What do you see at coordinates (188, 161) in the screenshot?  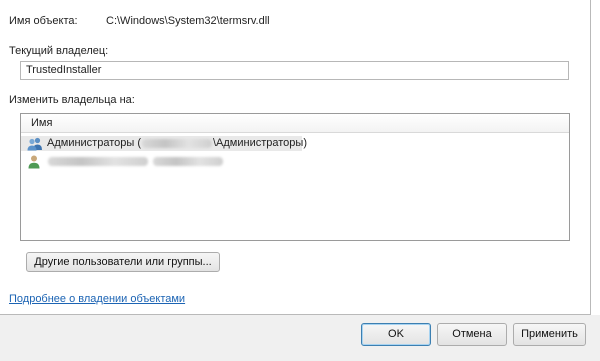 I see `redacted-user-domain` at bounding box center [188, 161].